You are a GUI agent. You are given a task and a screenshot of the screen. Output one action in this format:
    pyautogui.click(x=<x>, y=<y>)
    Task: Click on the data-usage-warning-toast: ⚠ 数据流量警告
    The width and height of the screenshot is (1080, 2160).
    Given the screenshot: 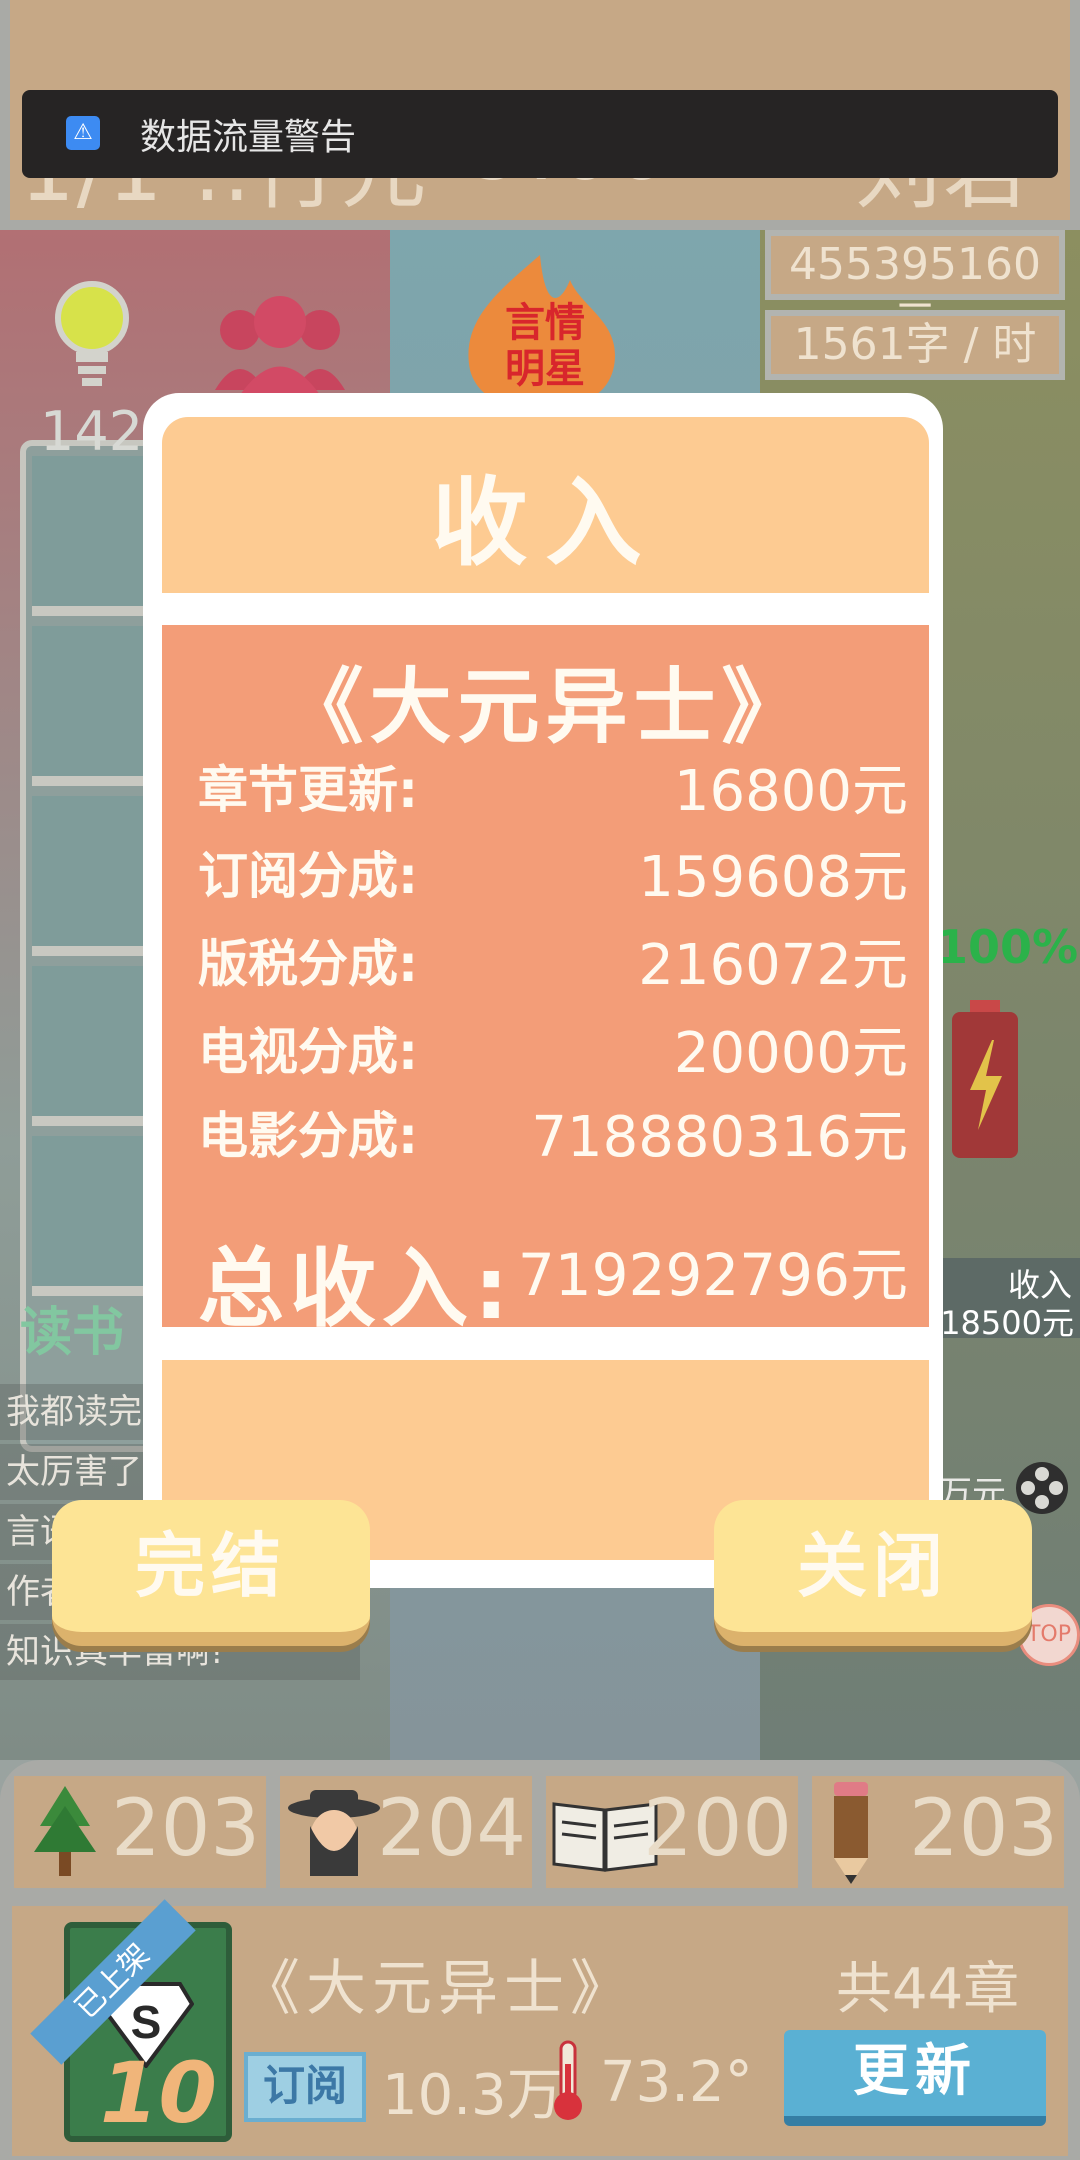 What is the action you would take?
    pyautogui.click(x=540, y=134)
    